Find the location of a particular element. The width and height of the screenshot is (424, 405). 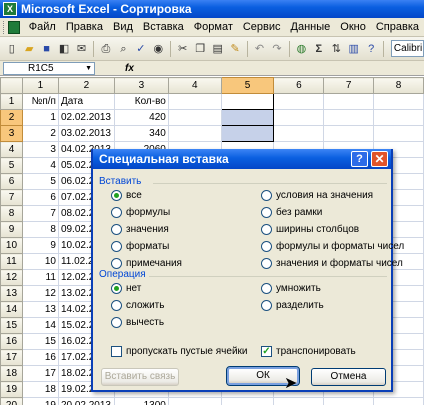

cell: 8 is located at coordinates (40, 229).